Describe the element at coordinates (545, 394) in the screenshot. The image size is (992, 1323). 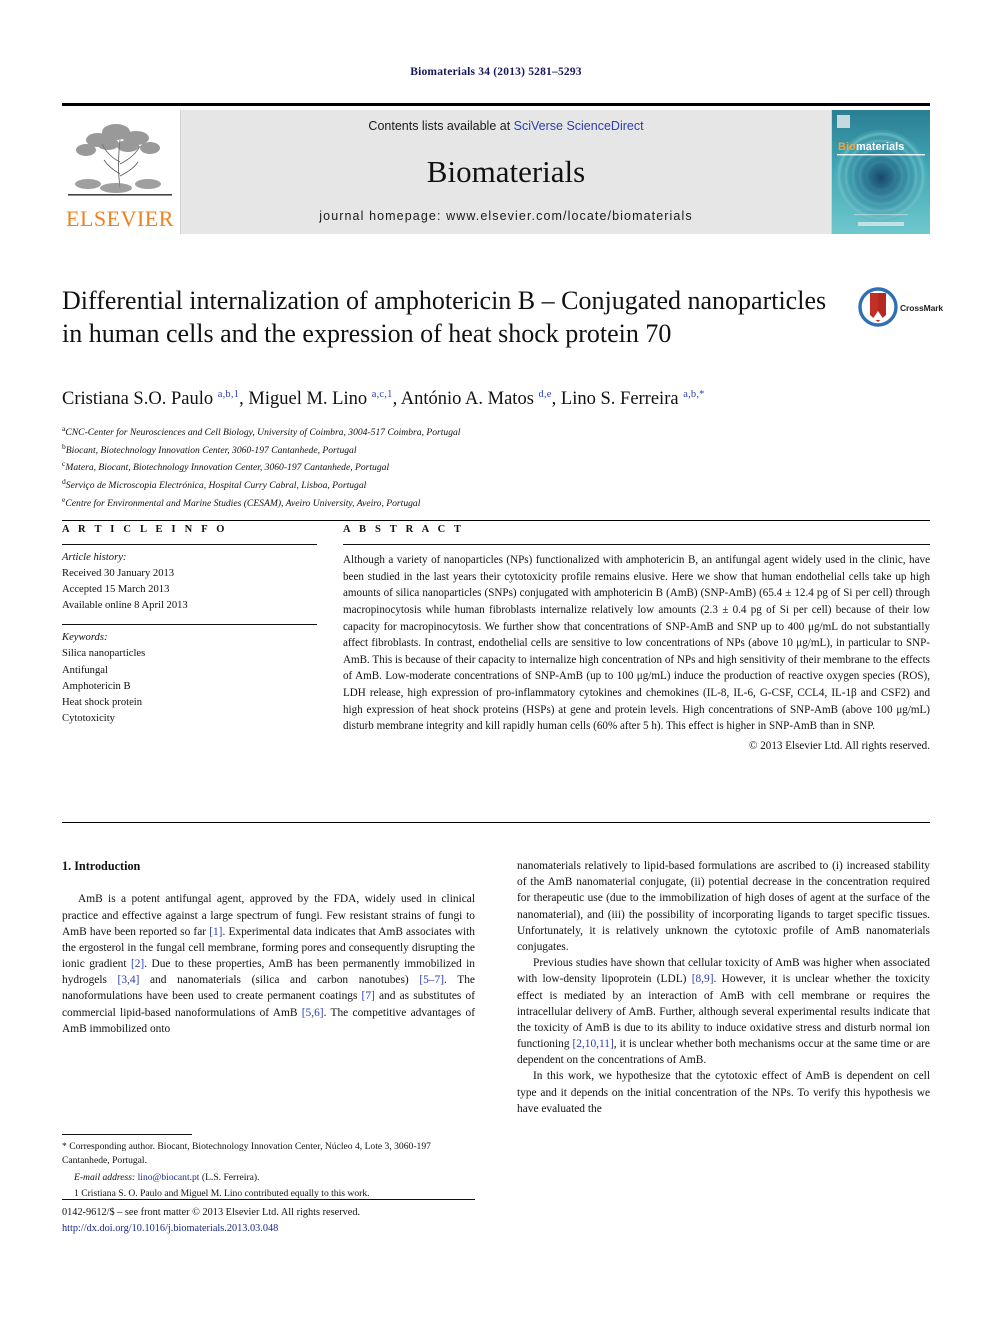
I see `author-affiliation-mark: d,e` at that location.